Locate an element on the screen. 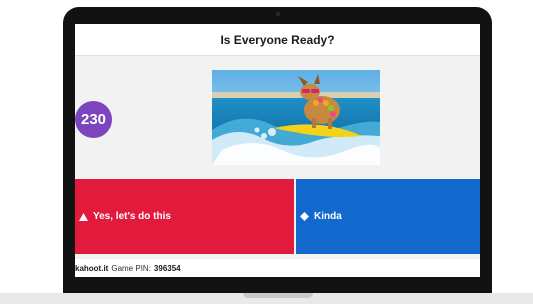 This screenshot has height=304, width=533. triangle-icon is located at coordinates (83, 216).